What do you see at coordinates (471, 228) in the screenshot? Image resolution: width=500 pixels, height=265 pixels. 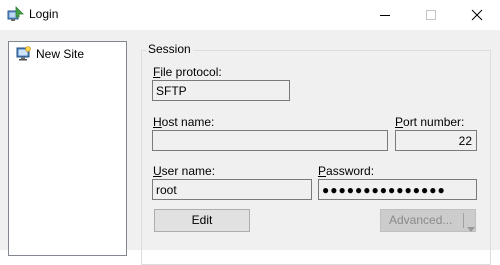 I see `chevron-down-icon` at bounding box center [471, 228].